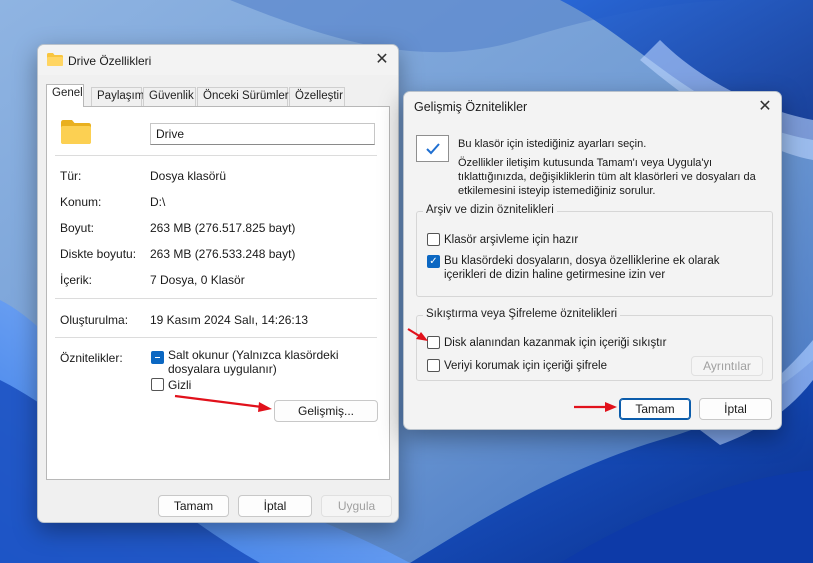  I want to click on tab-ozellestir: Özelleştir, so click(317, 96).